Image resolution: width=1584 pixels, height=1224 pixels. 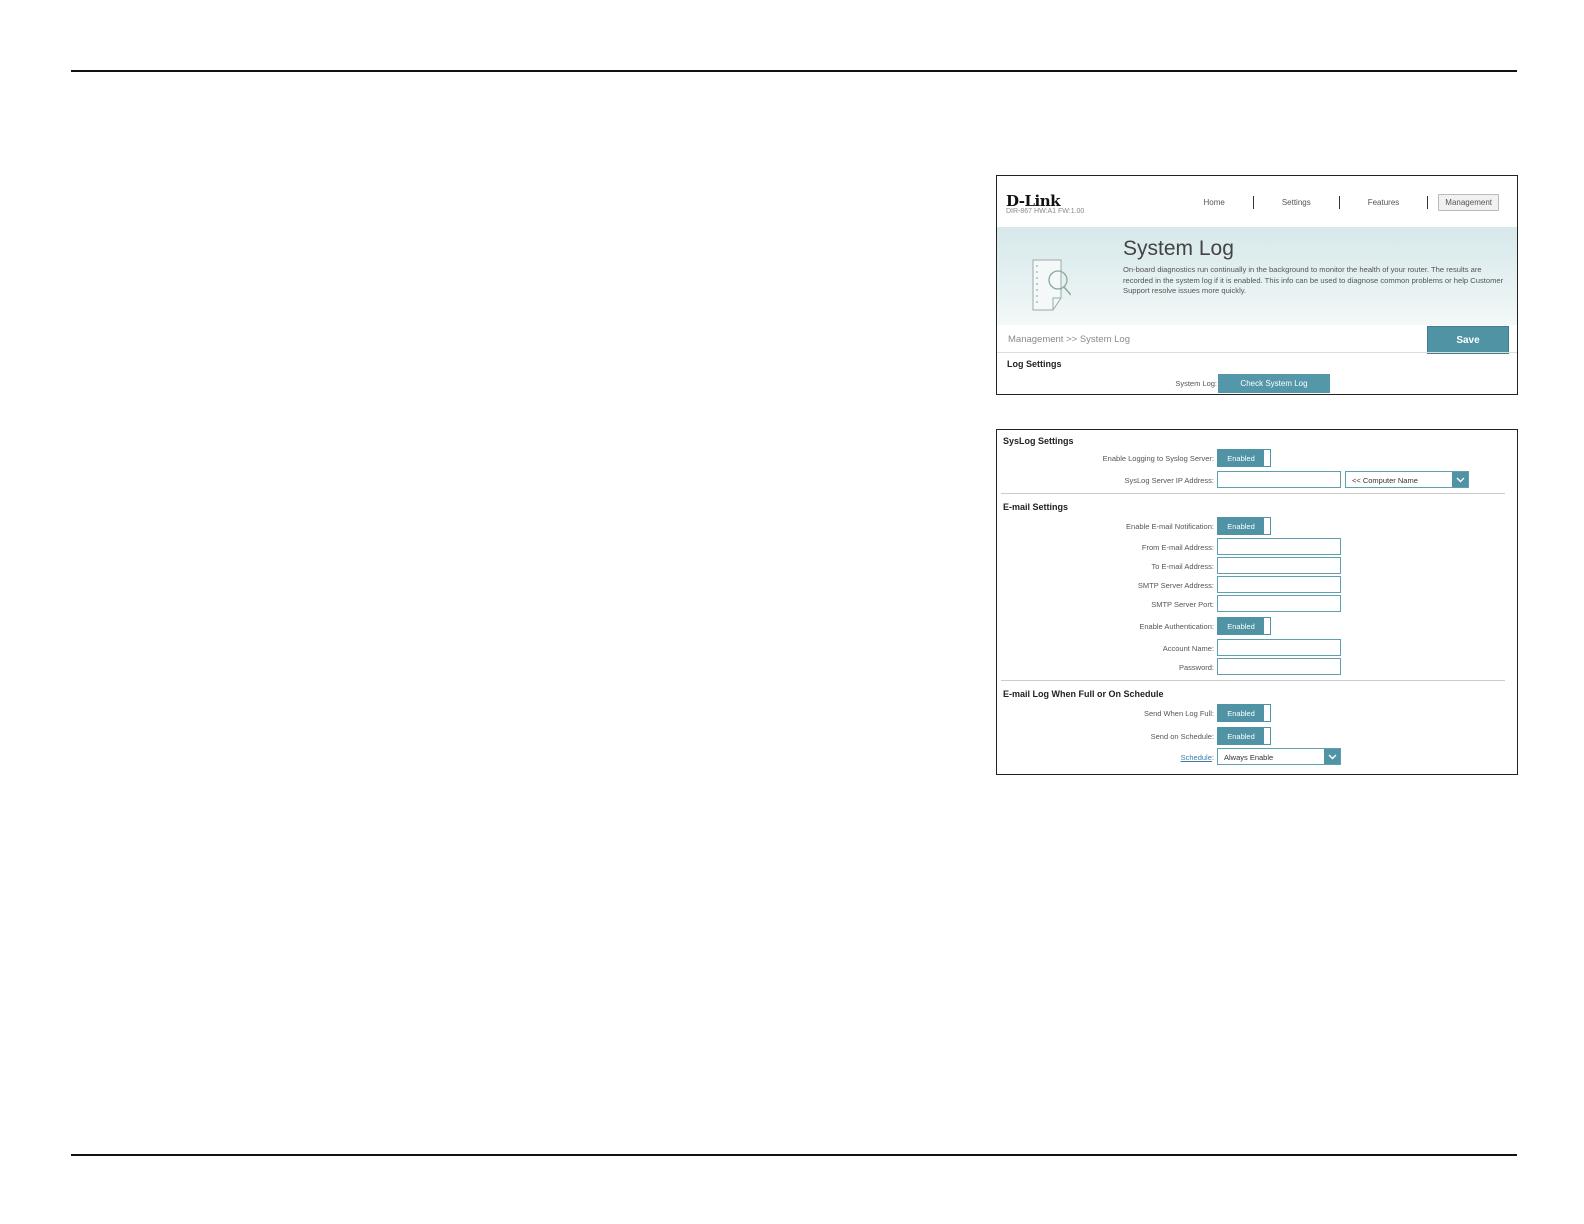 What do you see at coordinates (1428, 202) in the screenshot?
I see `nav-separator` at bounding box center [1428, 202].